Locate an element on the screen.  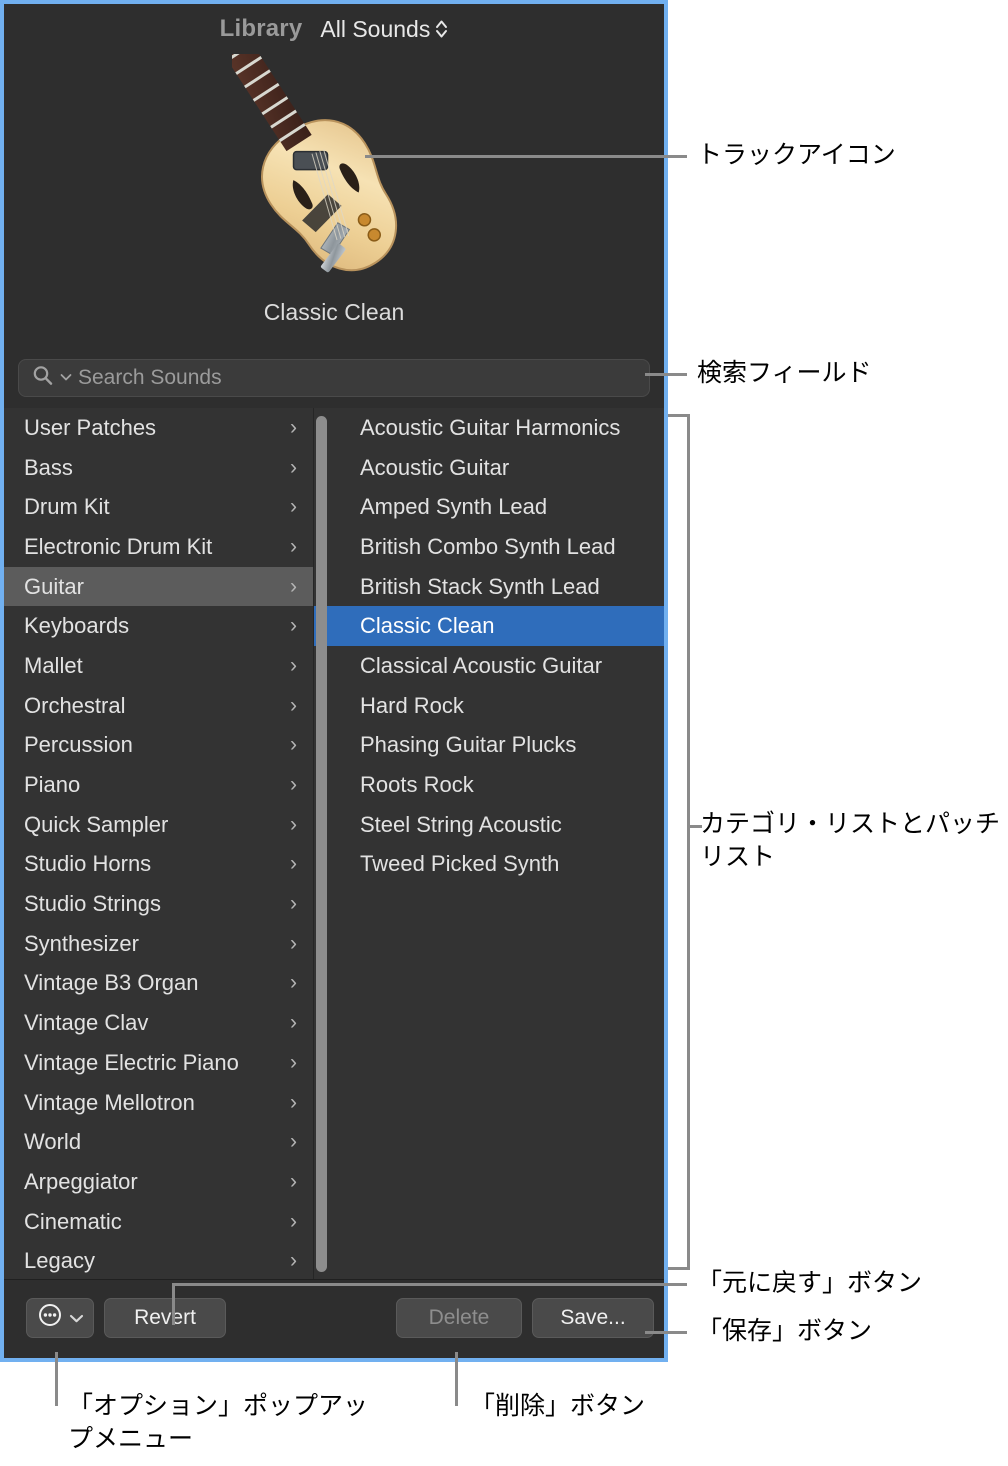
patch-list-item: Acoustic Guitar is located at coordinates (489, 468).